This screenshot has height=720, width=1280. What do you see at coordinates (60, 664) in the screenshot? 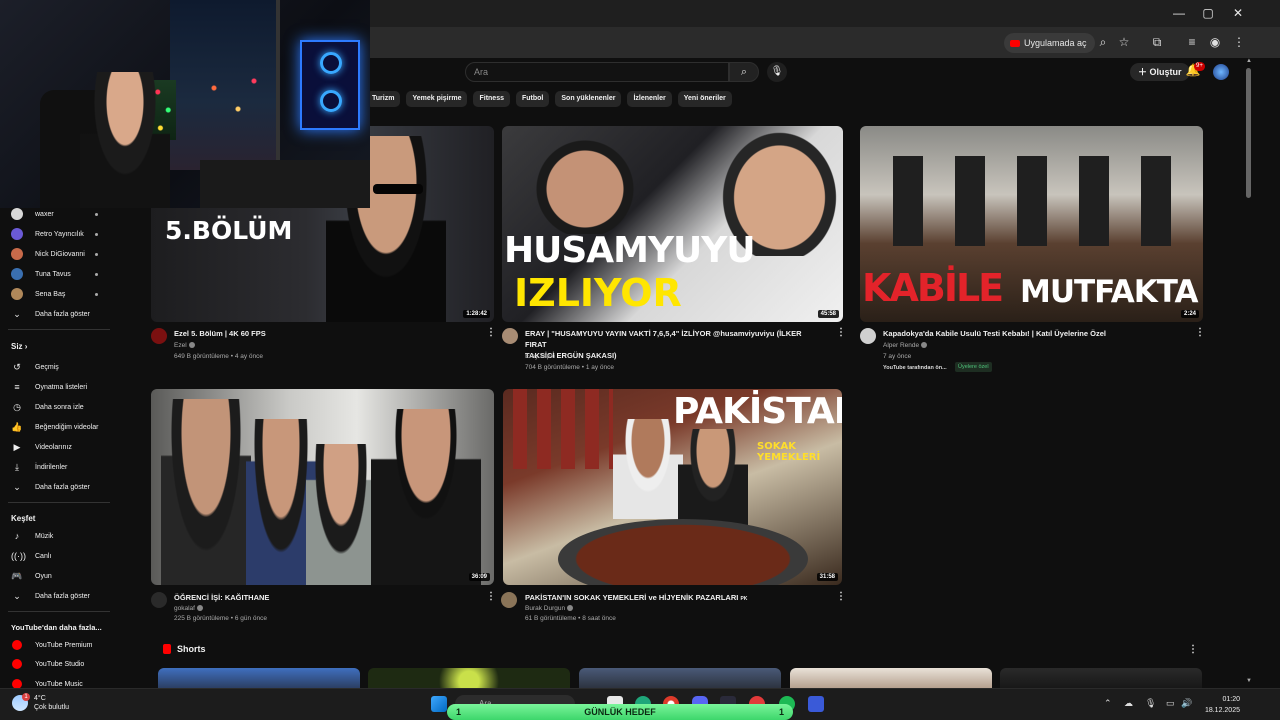
I see `sidebar-item-label: YouTube Studio` at bounding box center [60, 664].